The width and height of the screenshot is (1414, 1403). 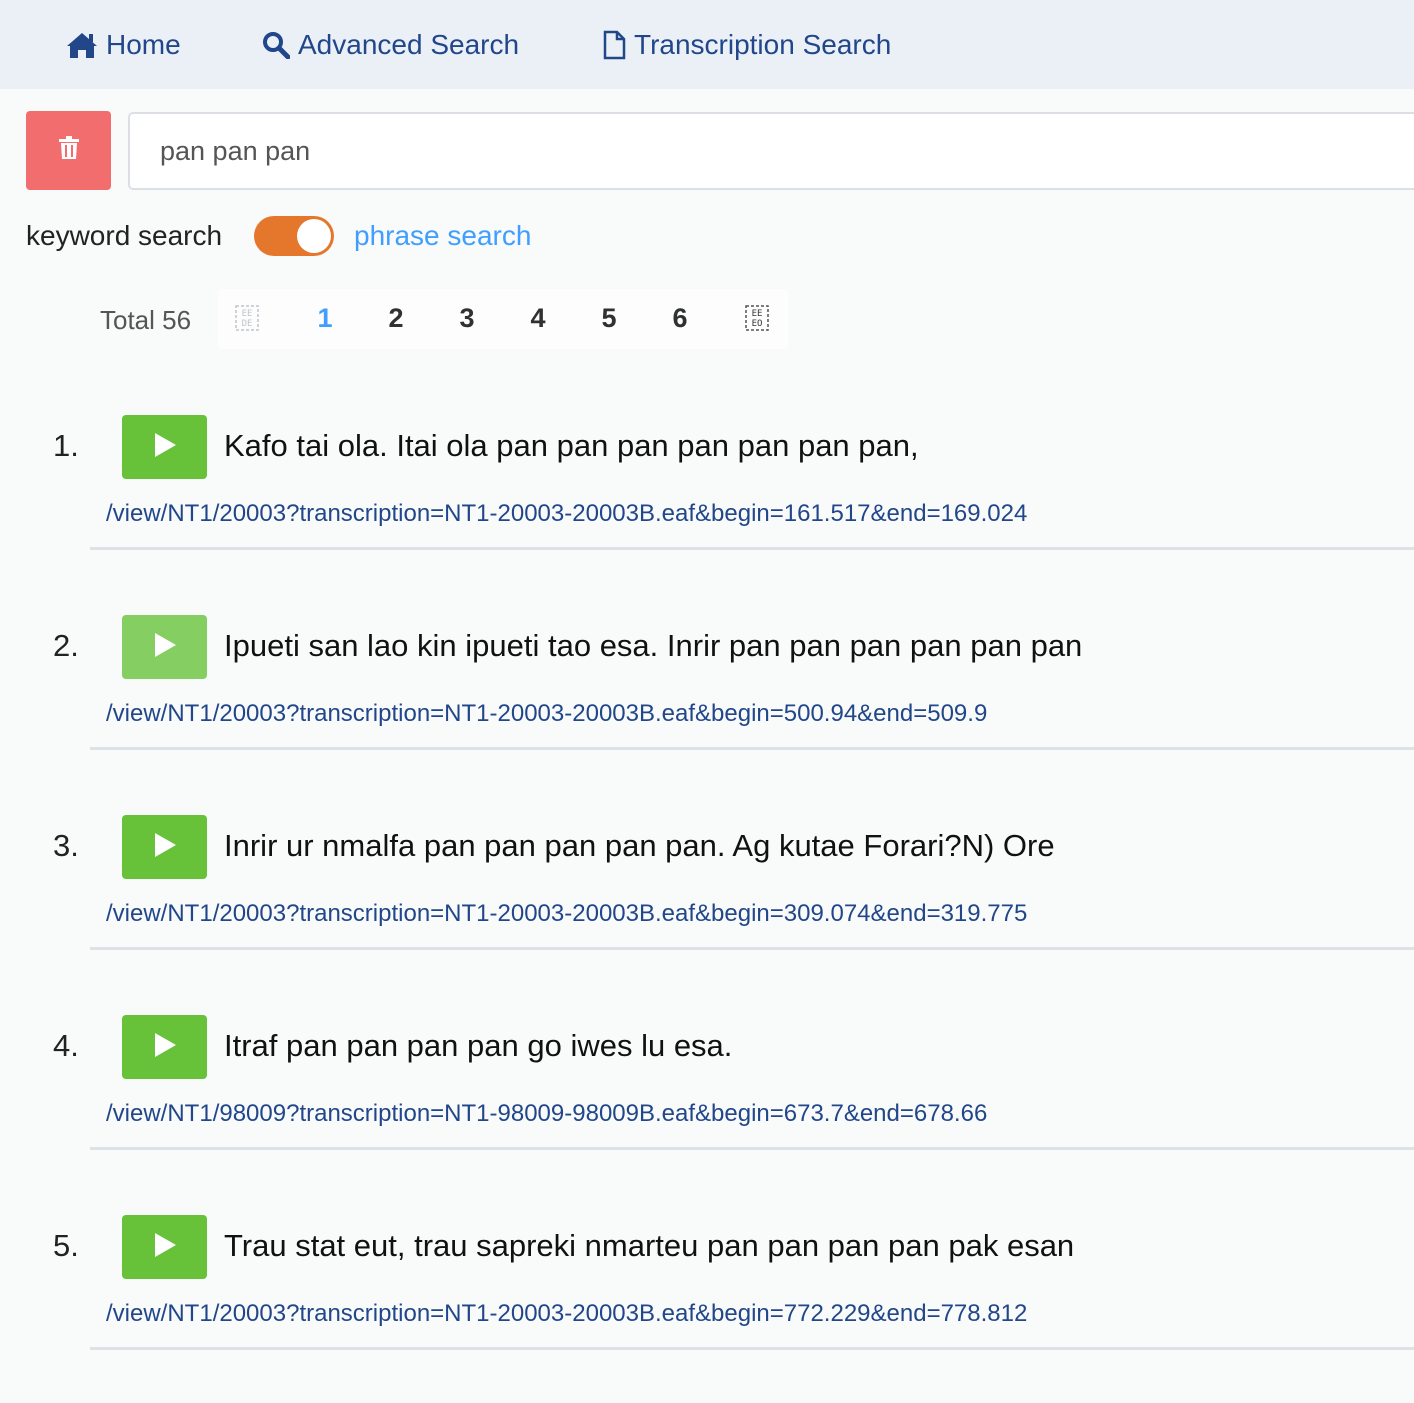 I want to click on page-1: 1, so click(x=325, y=318).